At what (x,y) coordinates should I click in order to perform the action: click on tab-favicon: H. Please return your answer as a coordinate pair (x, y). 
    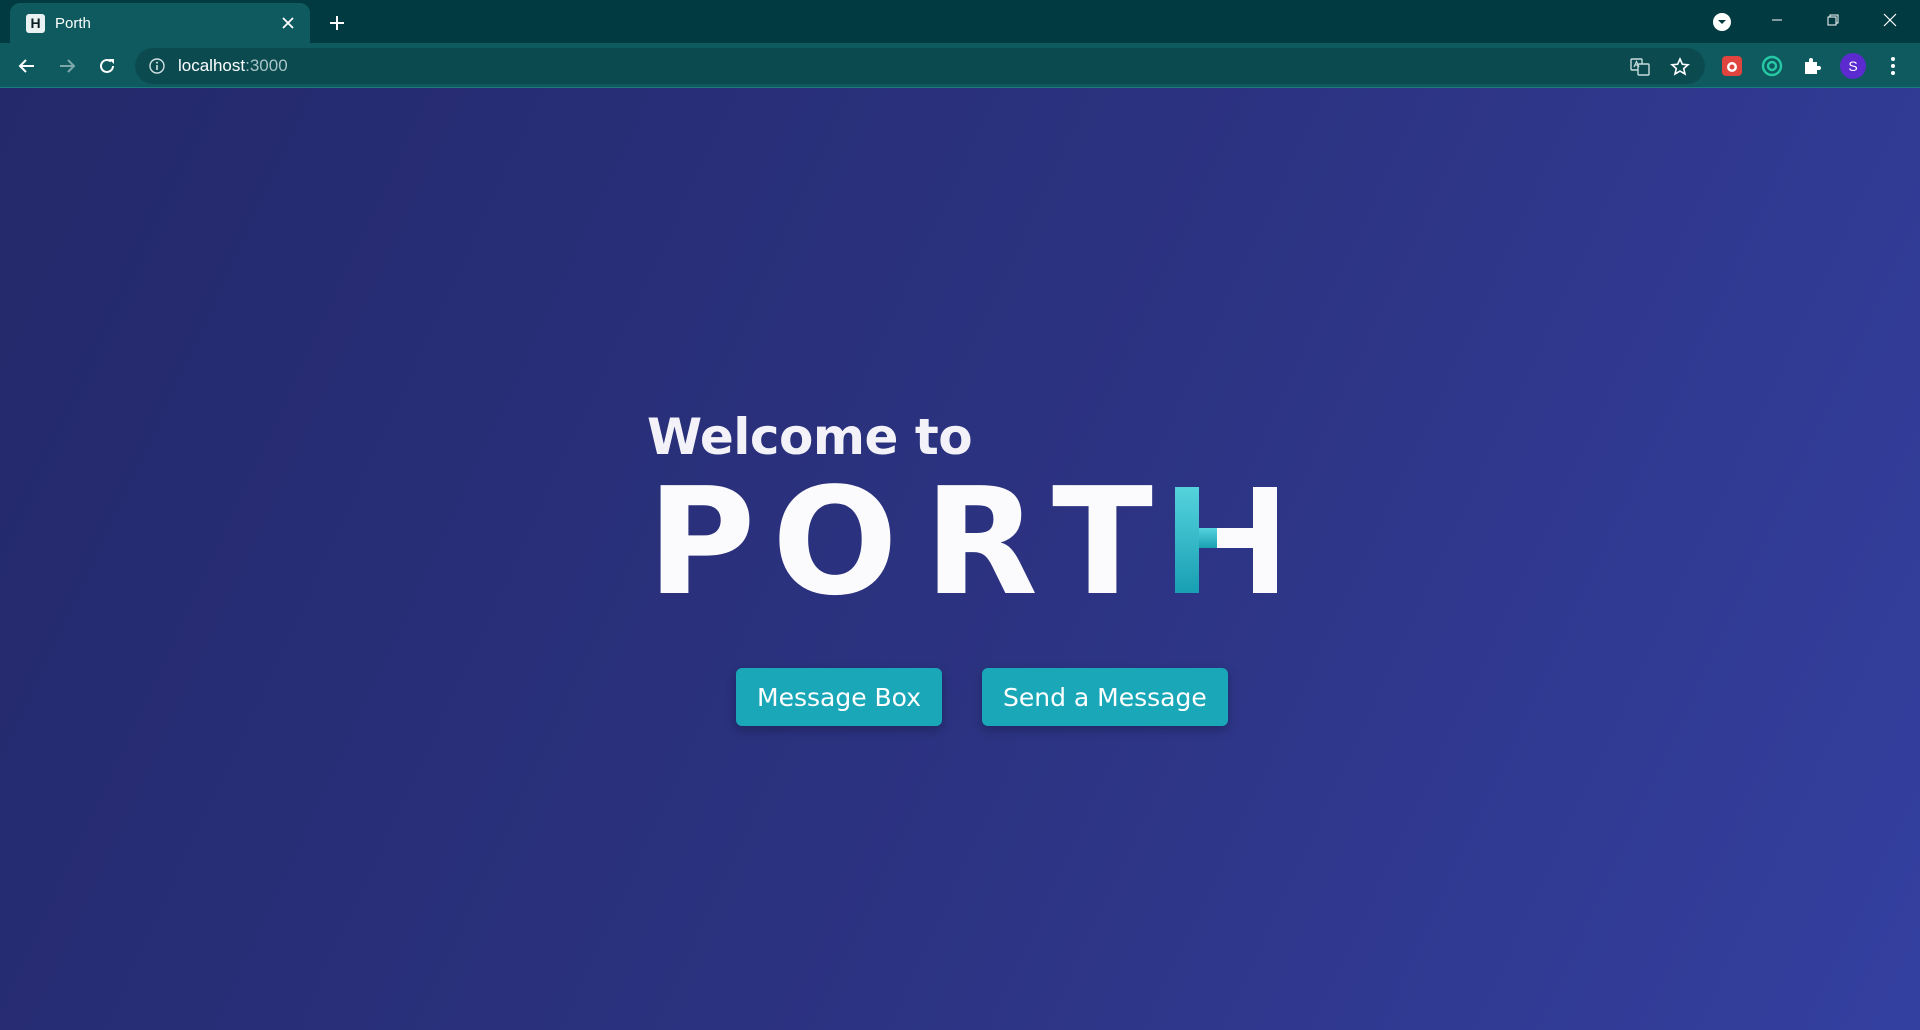
    Looking at the image, I should click on (35, 23).